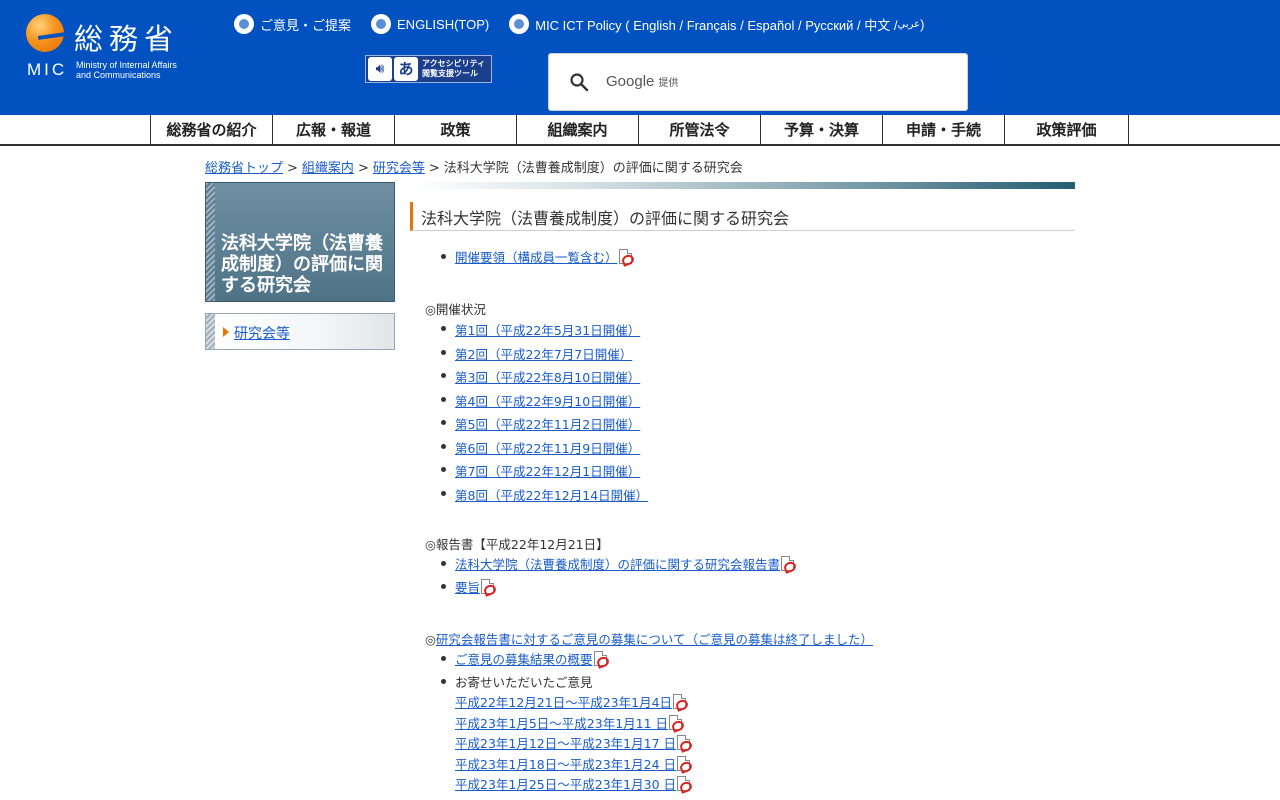 This screenshot has width=1280, height=800. I want to click on english-top-link: ENGLISH(TOP), so click(430, 24).